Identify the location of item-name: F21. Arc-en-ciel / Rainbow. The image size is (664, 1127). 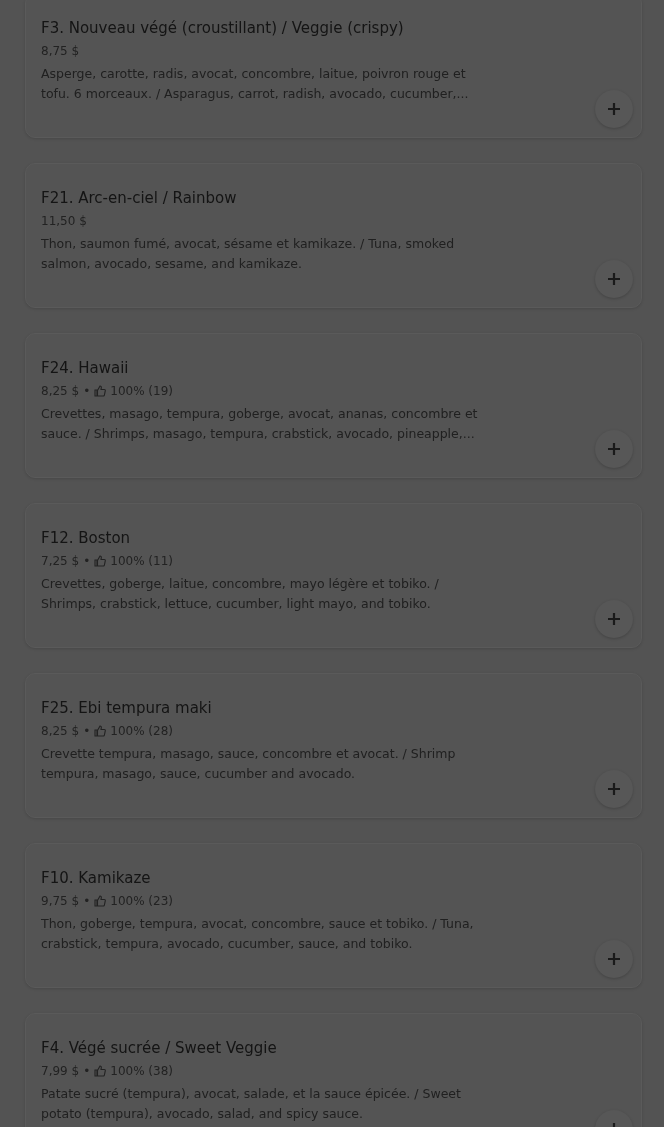
(139, 198).